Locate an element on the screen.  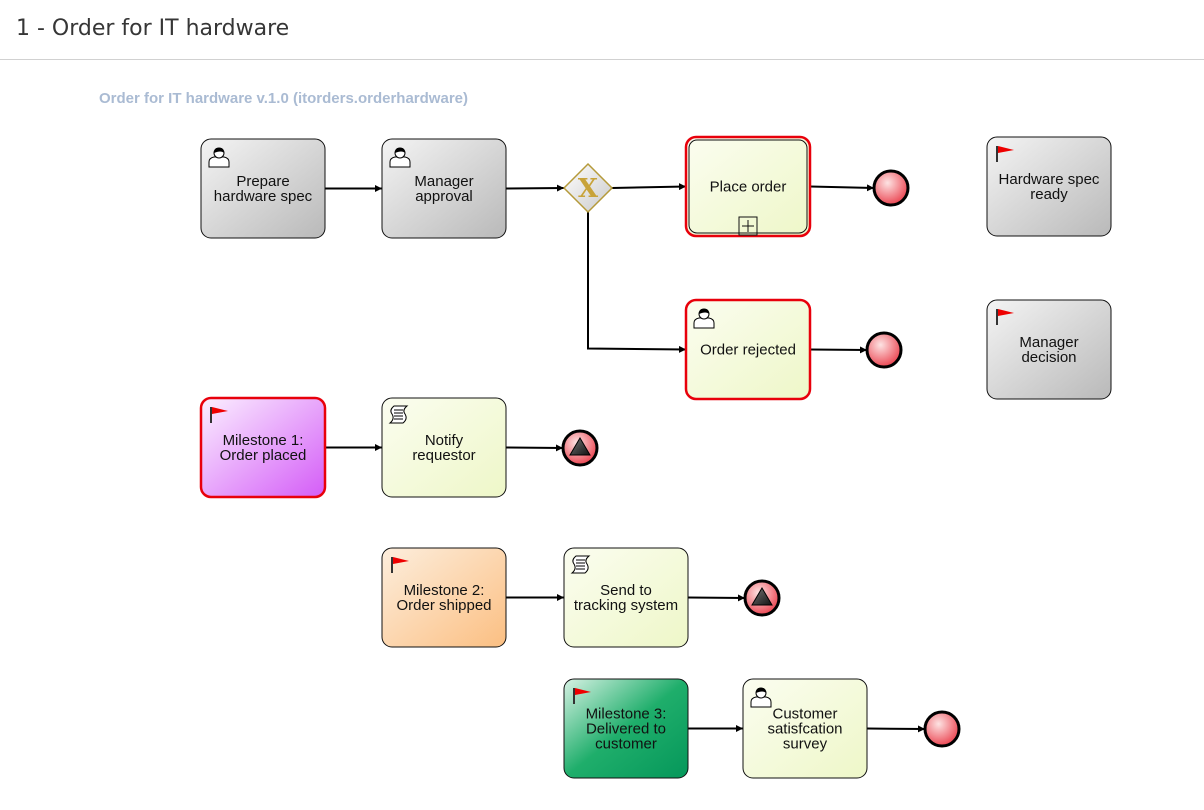
node-label: hardware spec is located at coordinates (263, 196).